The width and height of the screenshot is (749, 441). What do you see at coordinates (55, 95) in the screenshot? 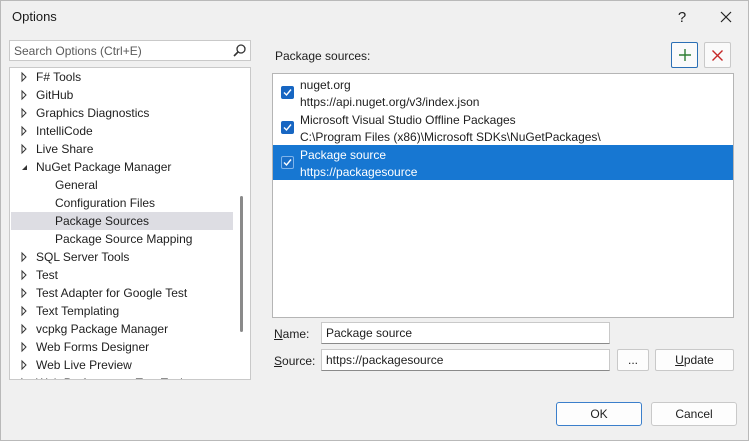
I see `tree-item-label: GitHub` at bounding box center [55, 95].